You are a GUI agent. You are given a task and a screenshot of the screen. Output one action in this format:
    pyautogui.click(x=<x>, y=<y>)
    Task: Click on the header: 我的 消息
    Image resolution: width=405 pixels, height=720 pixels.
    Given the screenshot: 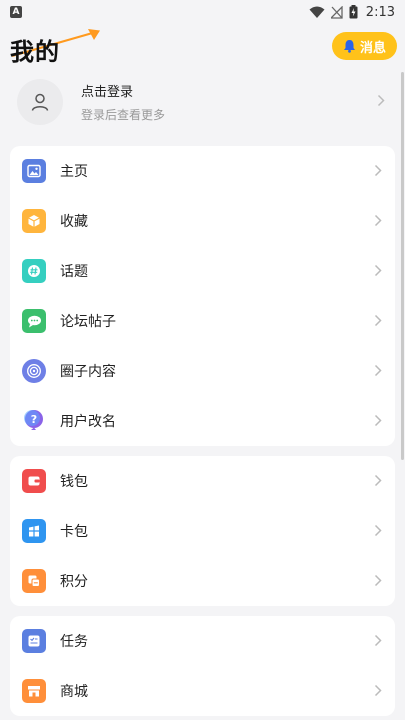 What is the action you would take?
    pyautogui.click(x=202, y=48)
    